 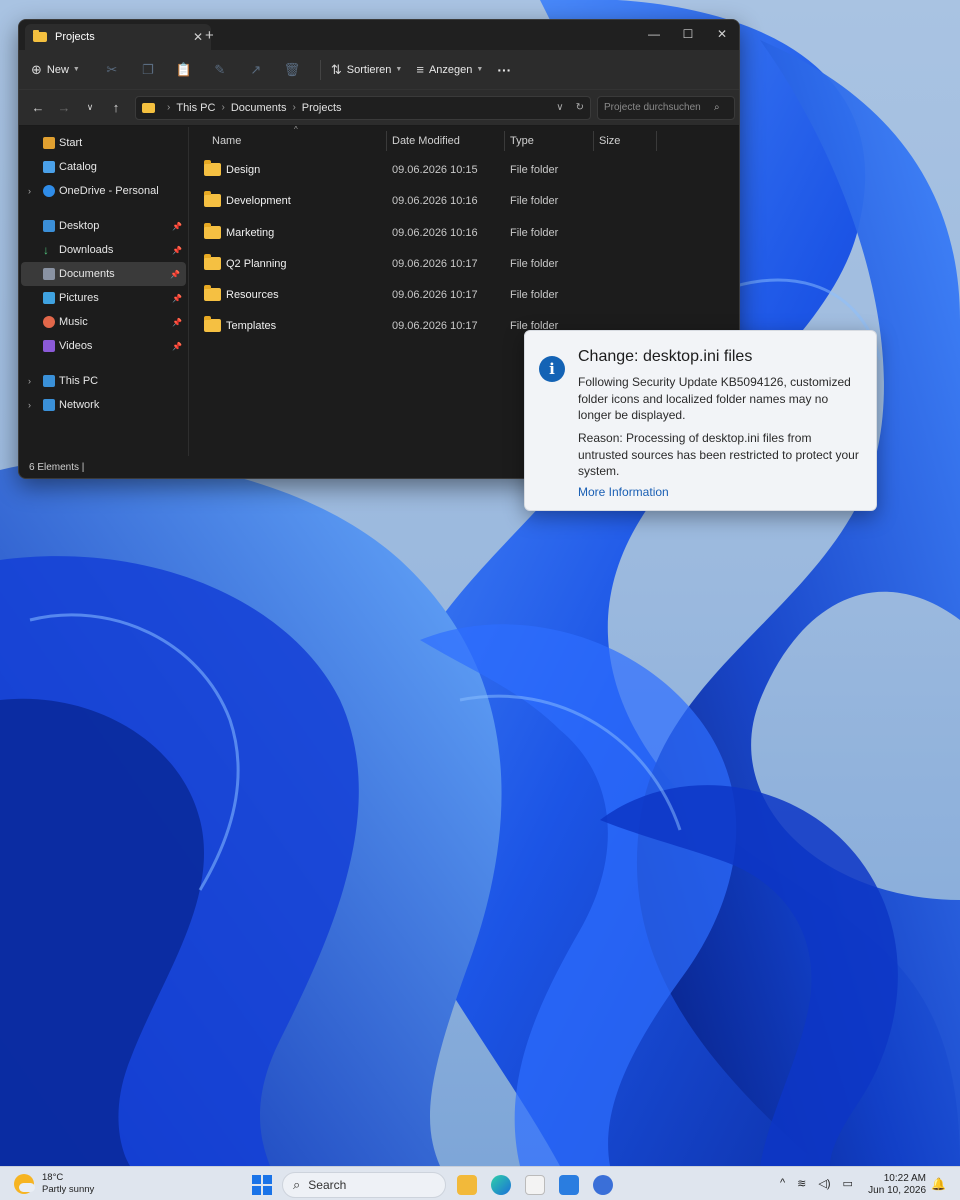 I want to click on copy-icon: ❐, so click(x=148, y=70).